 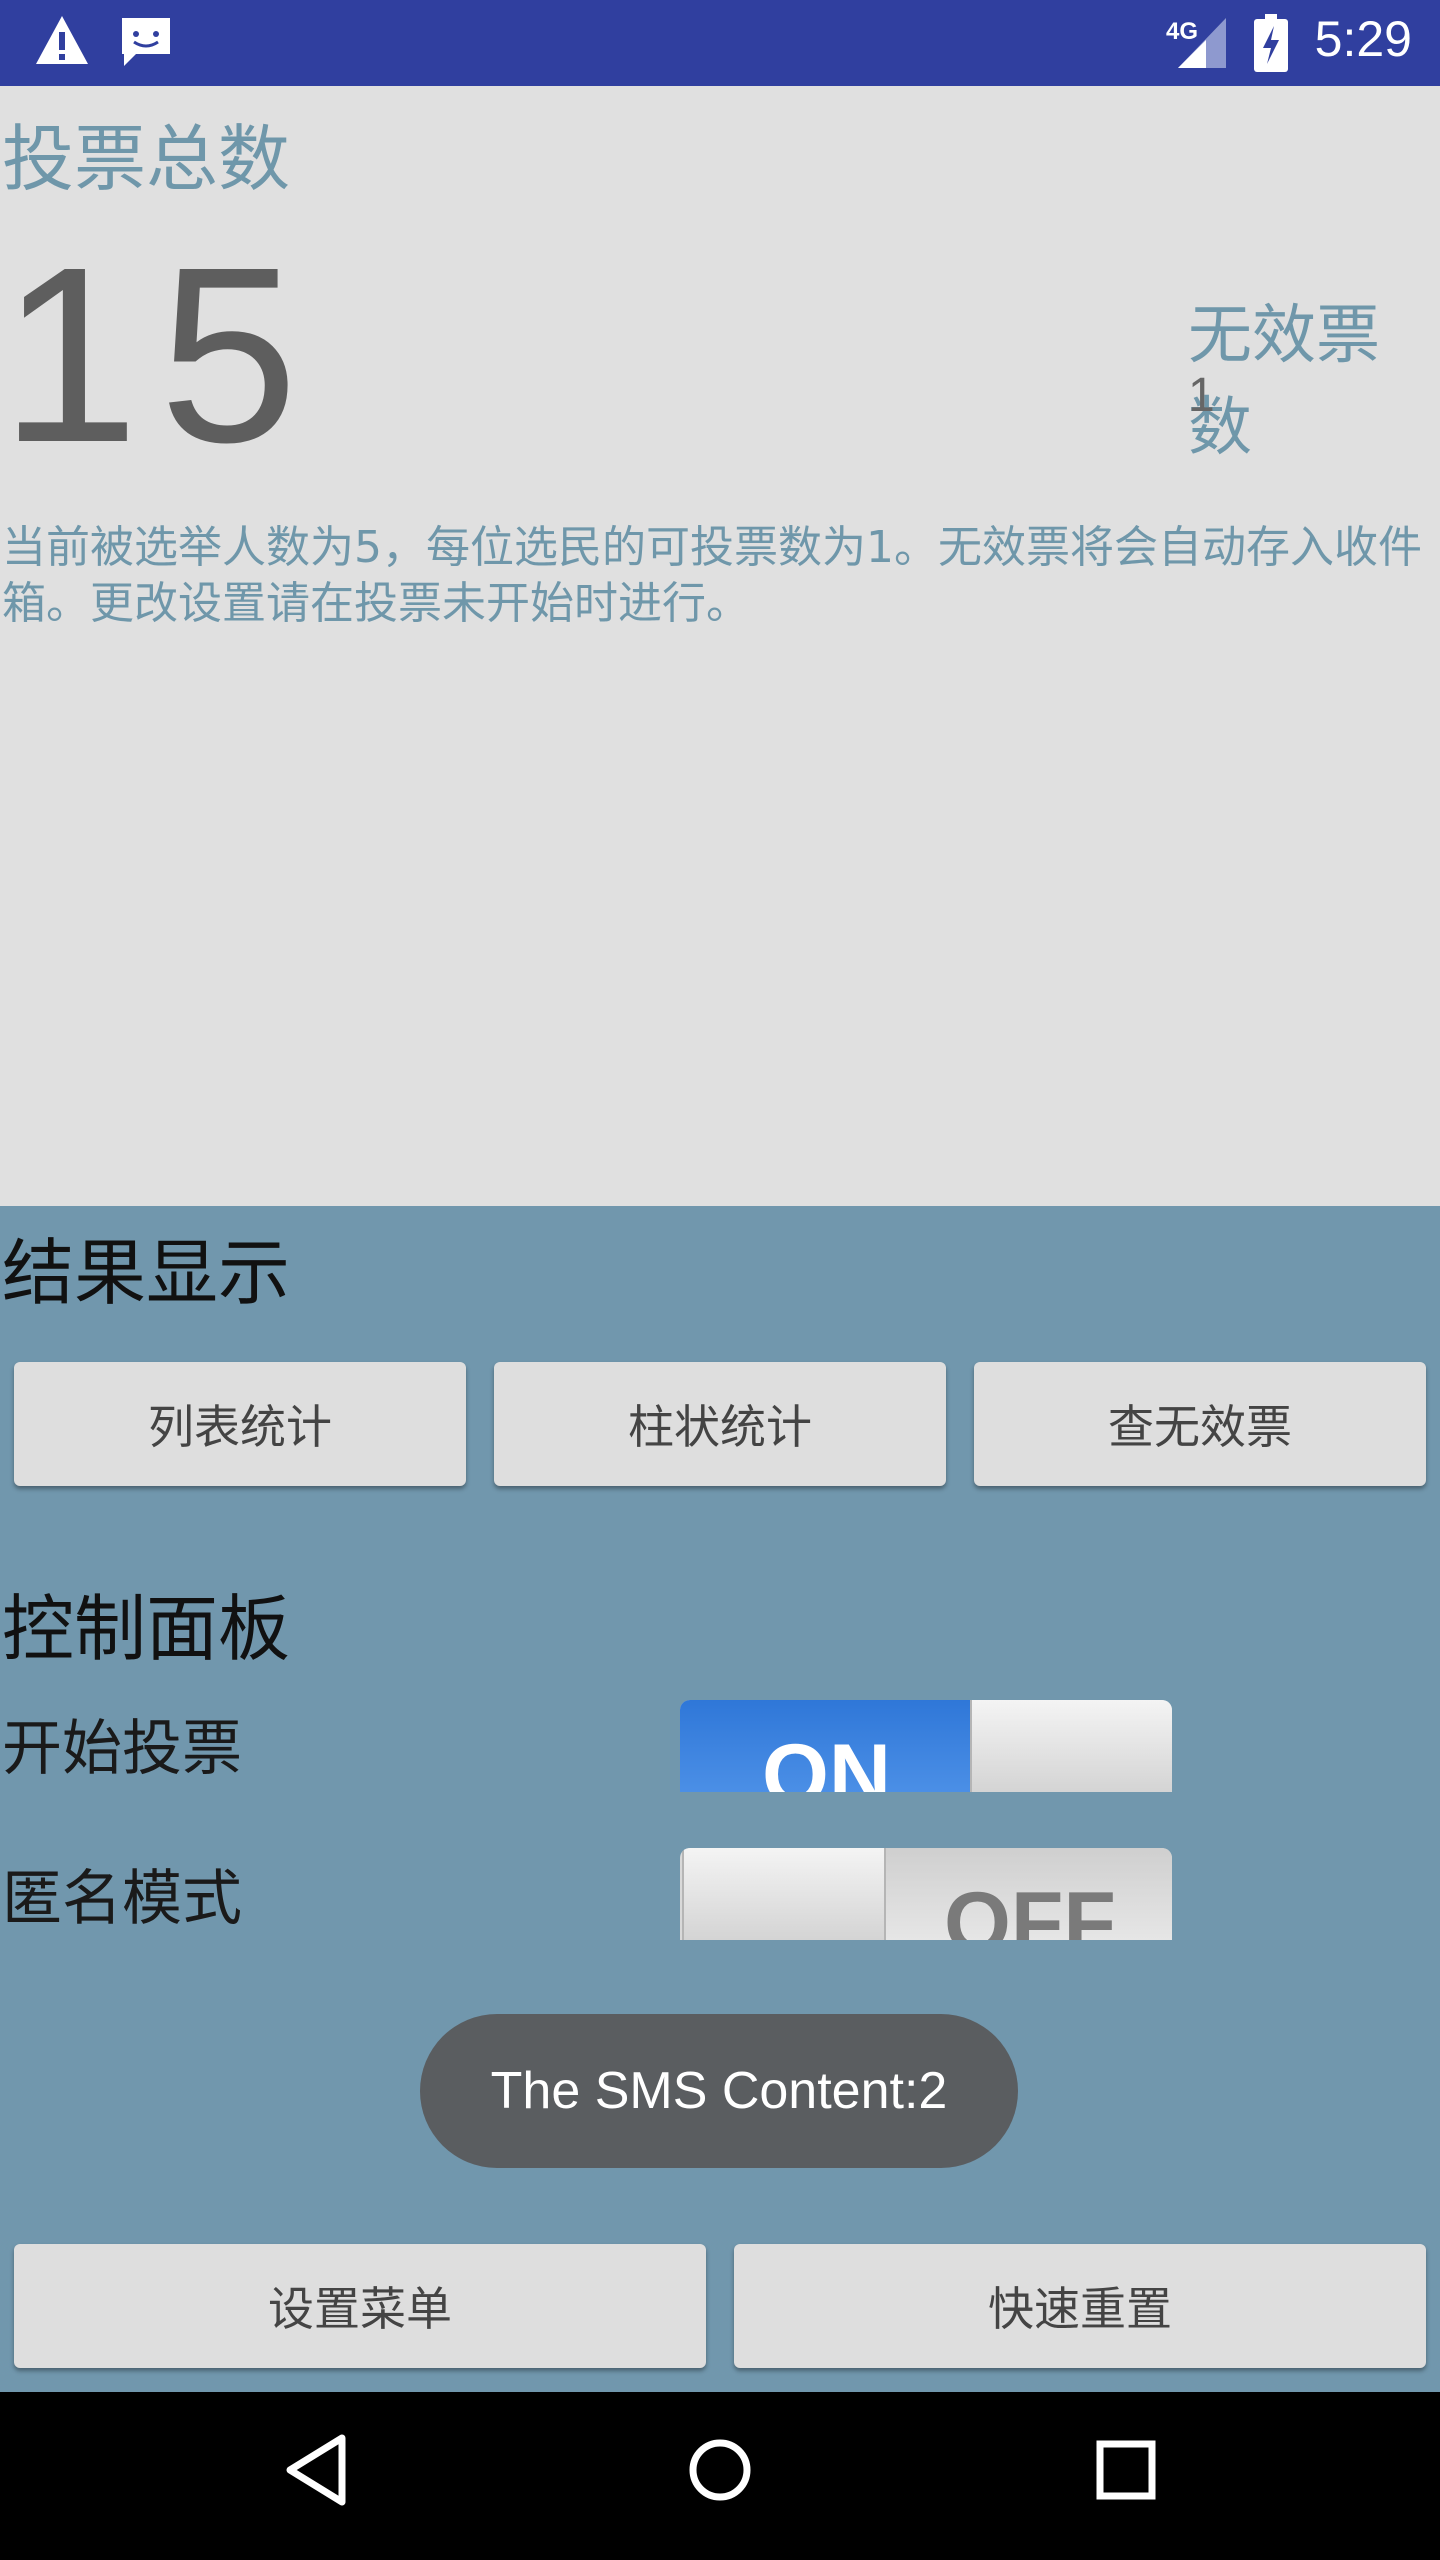 I want to click on anonymous-mode-switch: OFF, so click(x=926, y=1894).